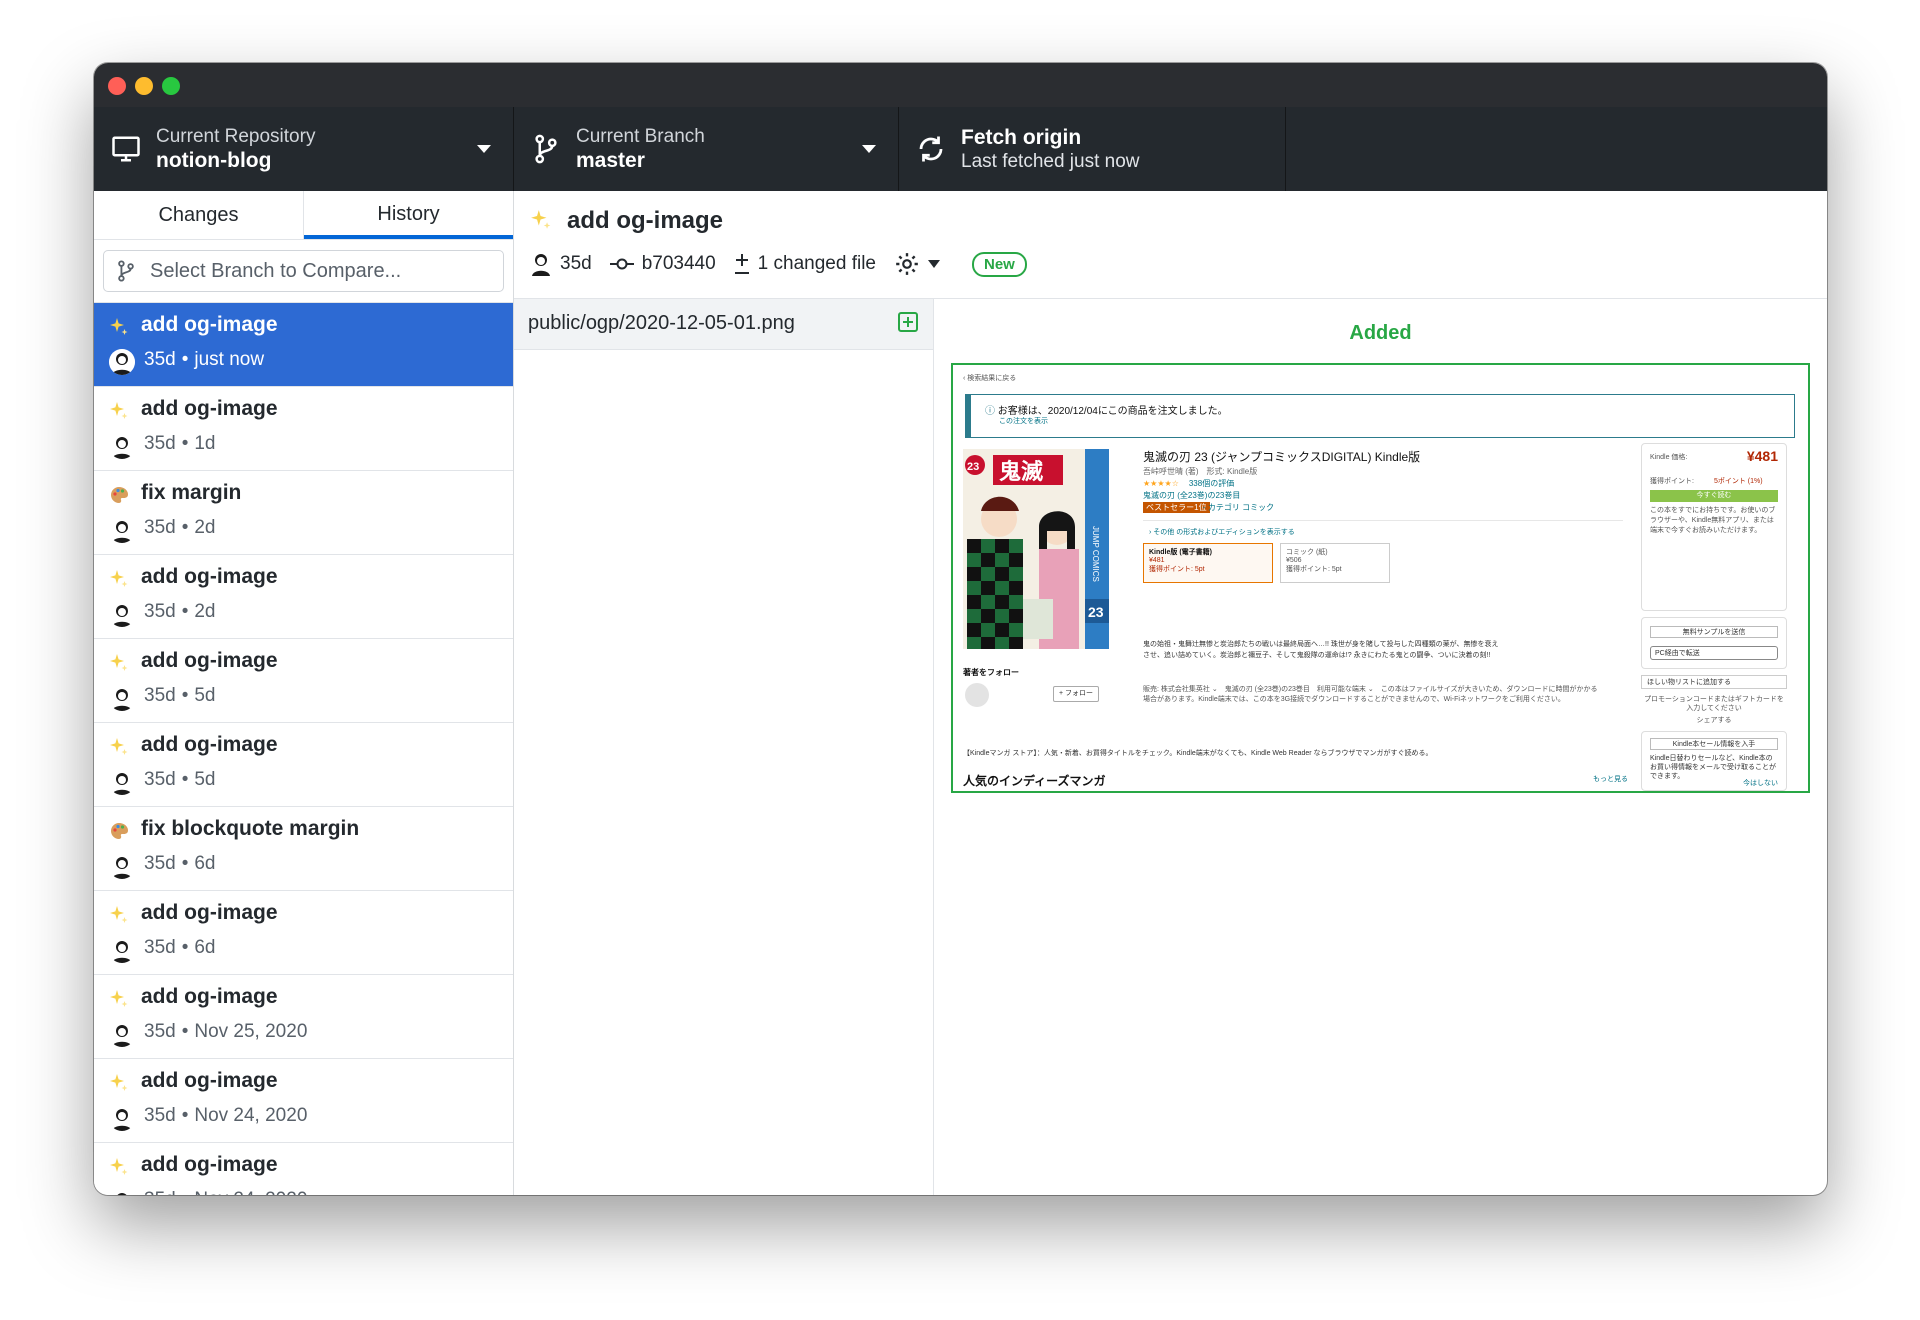 This screenshot has height=1320, width=1920. Describe the element at coordinates (1383, 520) in the screenshot. I see `preview-divider` at that location.